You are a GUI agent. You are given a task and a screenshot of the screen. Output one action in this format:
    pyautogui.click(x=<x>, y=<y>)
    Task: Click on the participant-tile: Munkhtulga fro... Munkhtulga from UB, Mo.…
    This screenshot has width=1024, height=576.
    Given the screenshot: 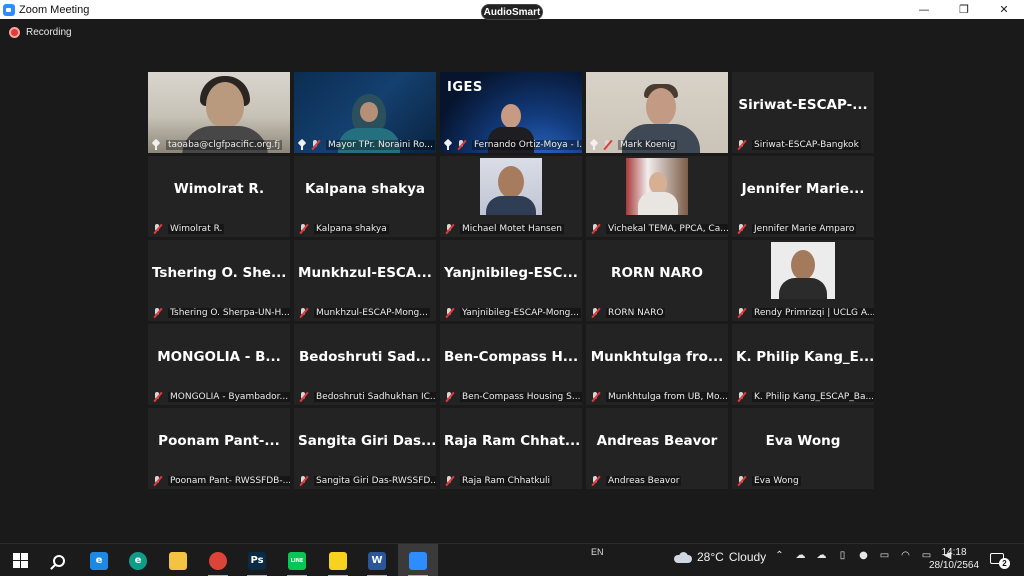 What is the action you would take?
    pyautogui.click(x=657, y=364)
    